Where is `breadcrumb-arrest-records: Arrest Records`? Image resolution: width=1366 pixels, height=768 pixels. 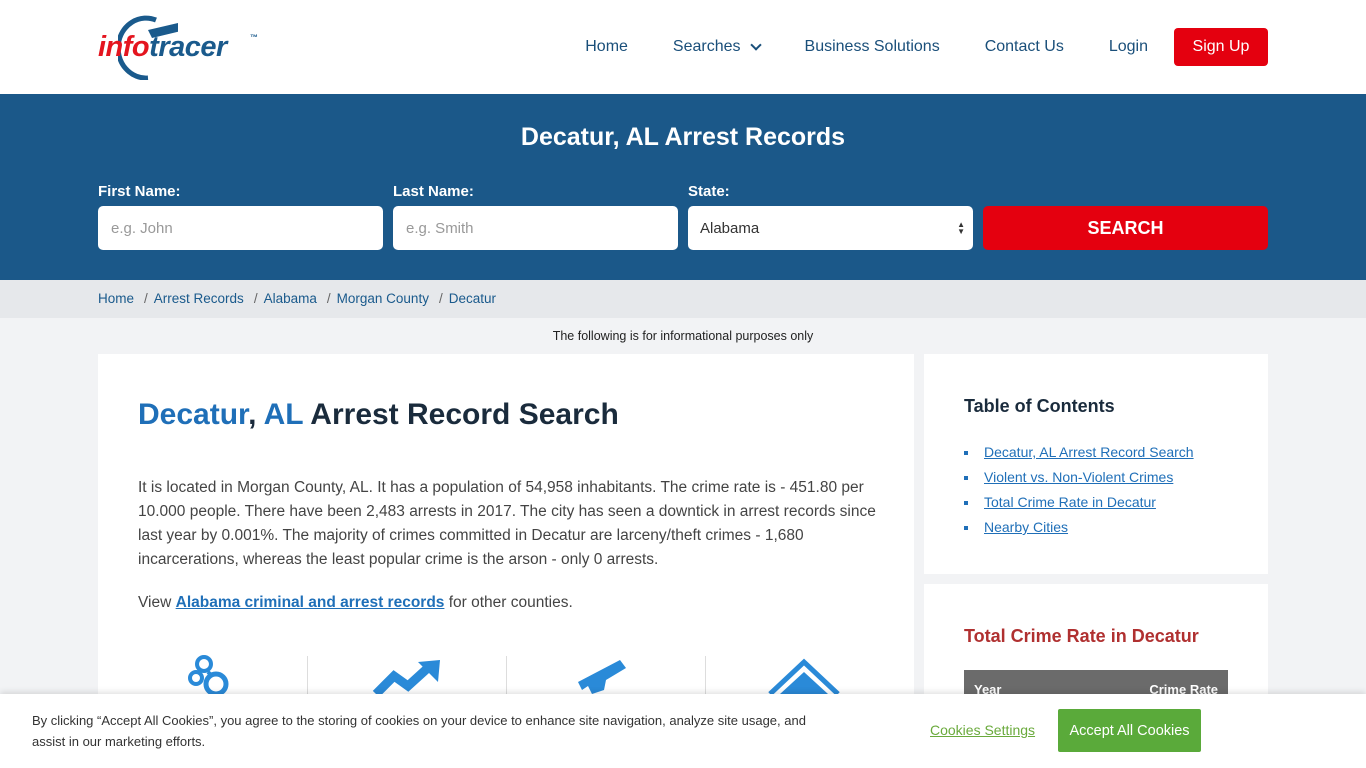
breadcrumb-arrest-records: Arrest Records is located at coordinates (199, 298).